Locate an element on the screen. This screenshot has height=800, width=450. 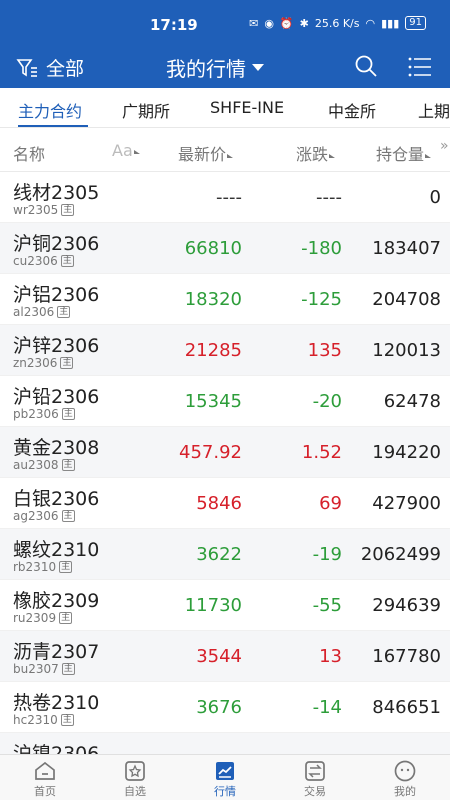
nav-watchlist: 自选 is located at coordinates (135, 779).